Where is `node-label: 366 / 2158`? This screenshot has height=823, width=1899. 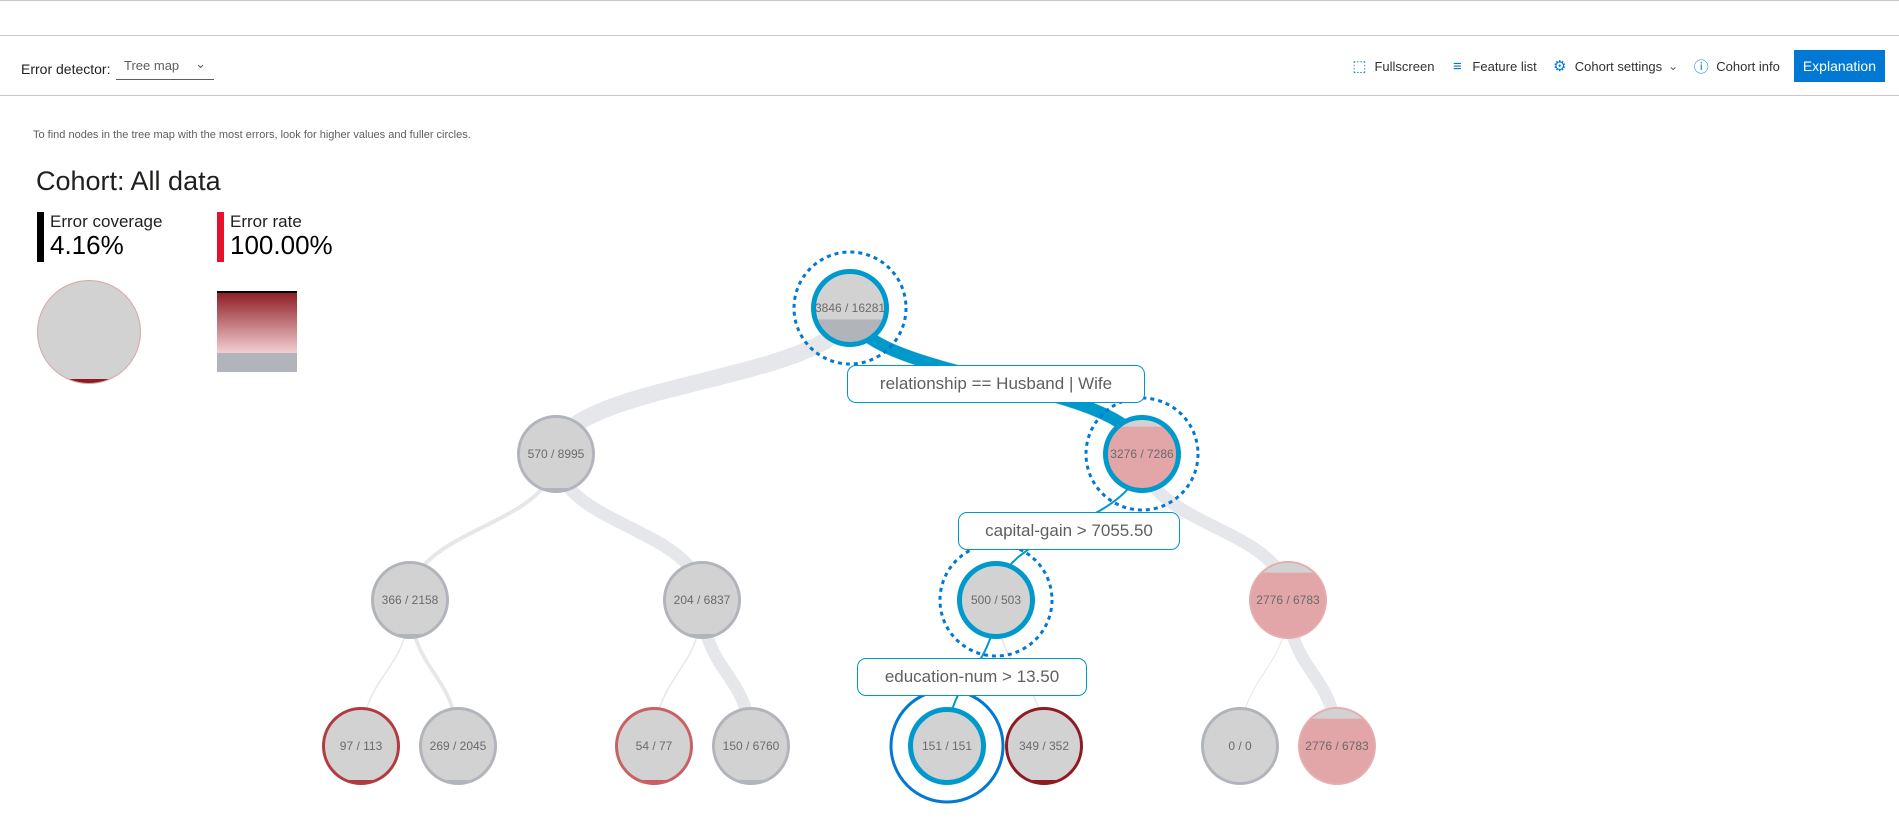
node-label: 366 / 2158 is located at coordinates (410, 600).